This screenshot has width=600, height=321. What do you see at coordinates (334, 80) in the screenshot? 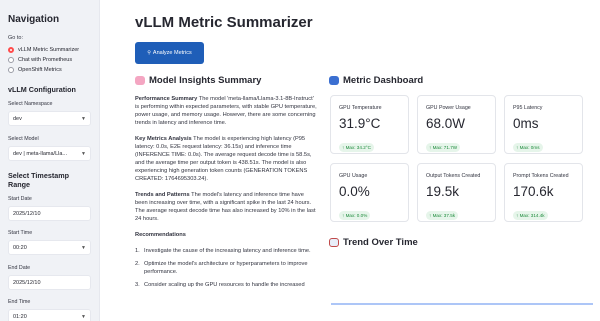
I see `bar-chart-icon` at bounding box center [334, 80].